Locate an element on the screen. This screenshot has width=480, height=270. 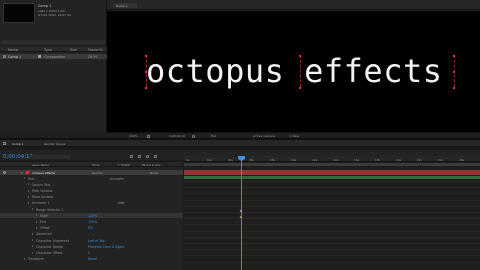
viewer-tab-label: Comp 1 is located at coordinates (122, 5).